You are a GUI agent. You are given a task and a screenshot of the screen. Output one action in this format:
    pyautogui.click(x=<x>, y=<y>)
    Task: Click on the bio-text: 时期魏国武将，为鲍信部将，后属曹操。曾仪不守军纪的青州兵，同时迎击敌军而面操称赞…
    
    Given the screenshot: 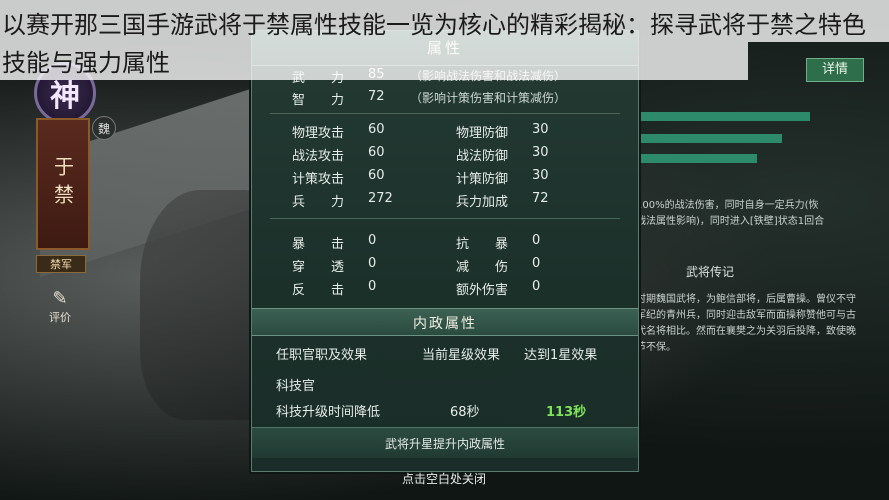 What is the action you would take?
    pyautogui.click(x=746, y=323)
    